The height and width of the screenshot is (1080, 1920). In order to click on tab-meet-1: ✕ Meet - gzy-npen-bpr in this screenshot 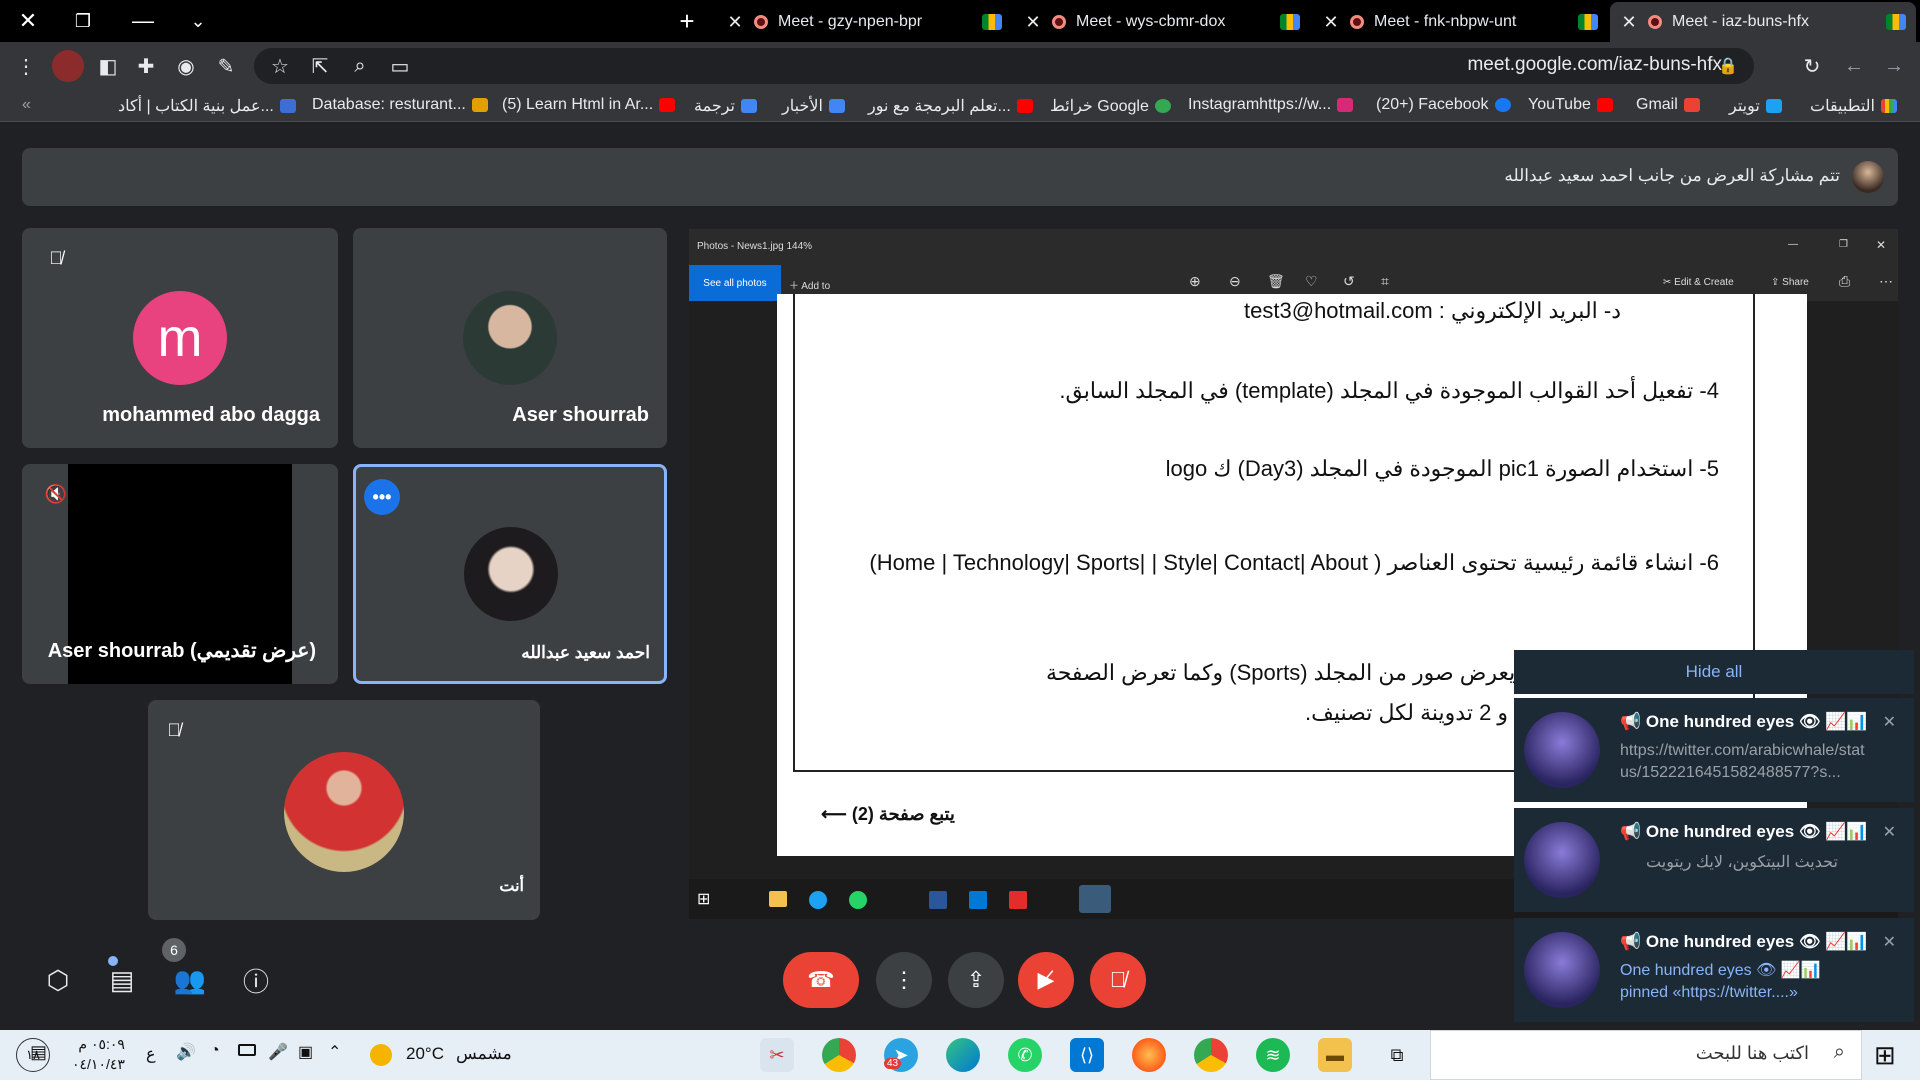, I will do `click(864, 22)`.